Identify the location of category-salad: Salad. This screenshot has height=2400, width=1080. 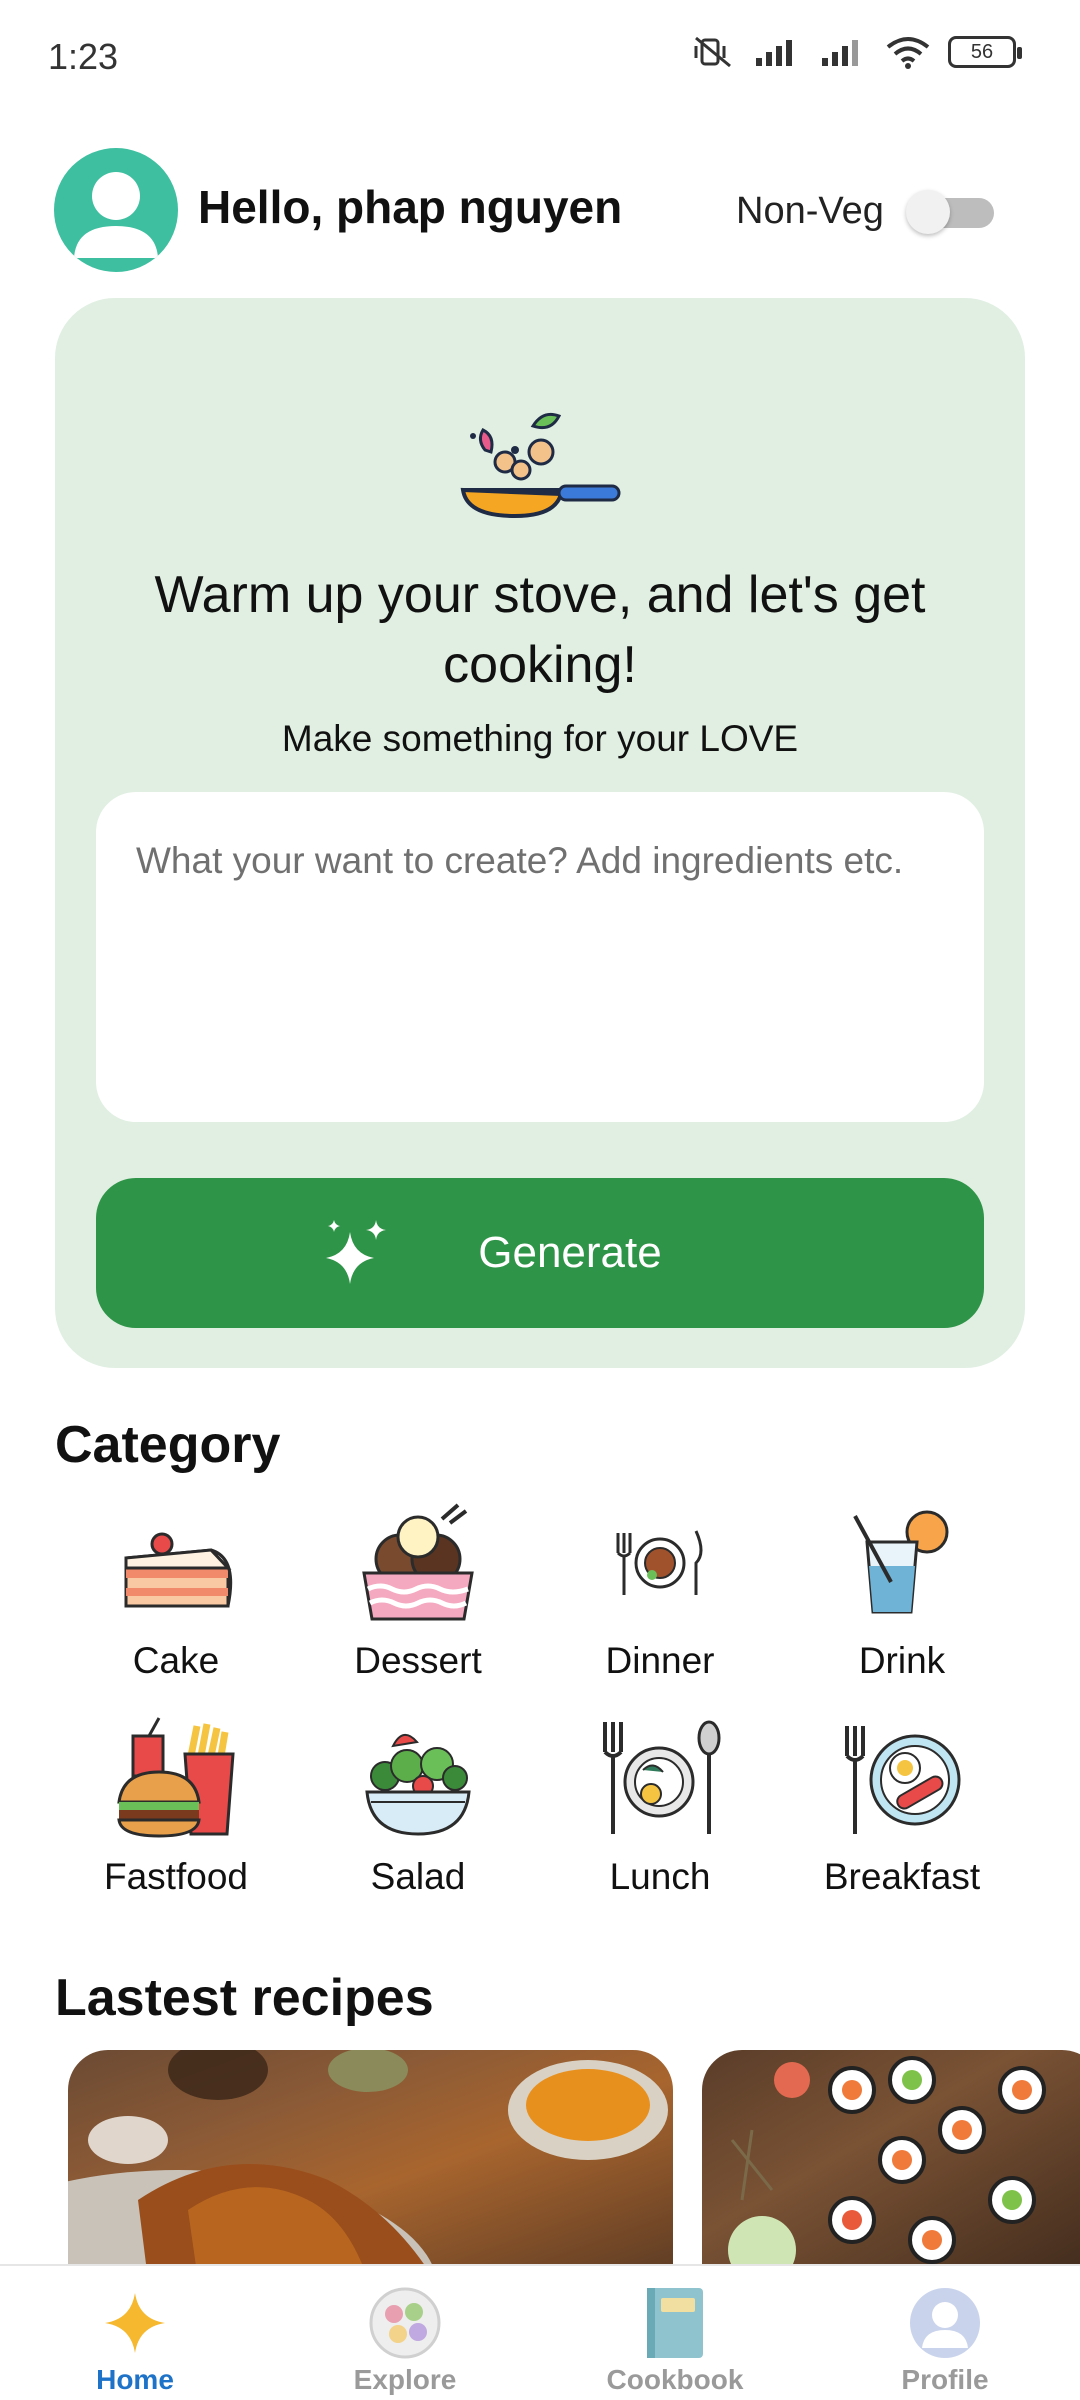
(418, 1814).